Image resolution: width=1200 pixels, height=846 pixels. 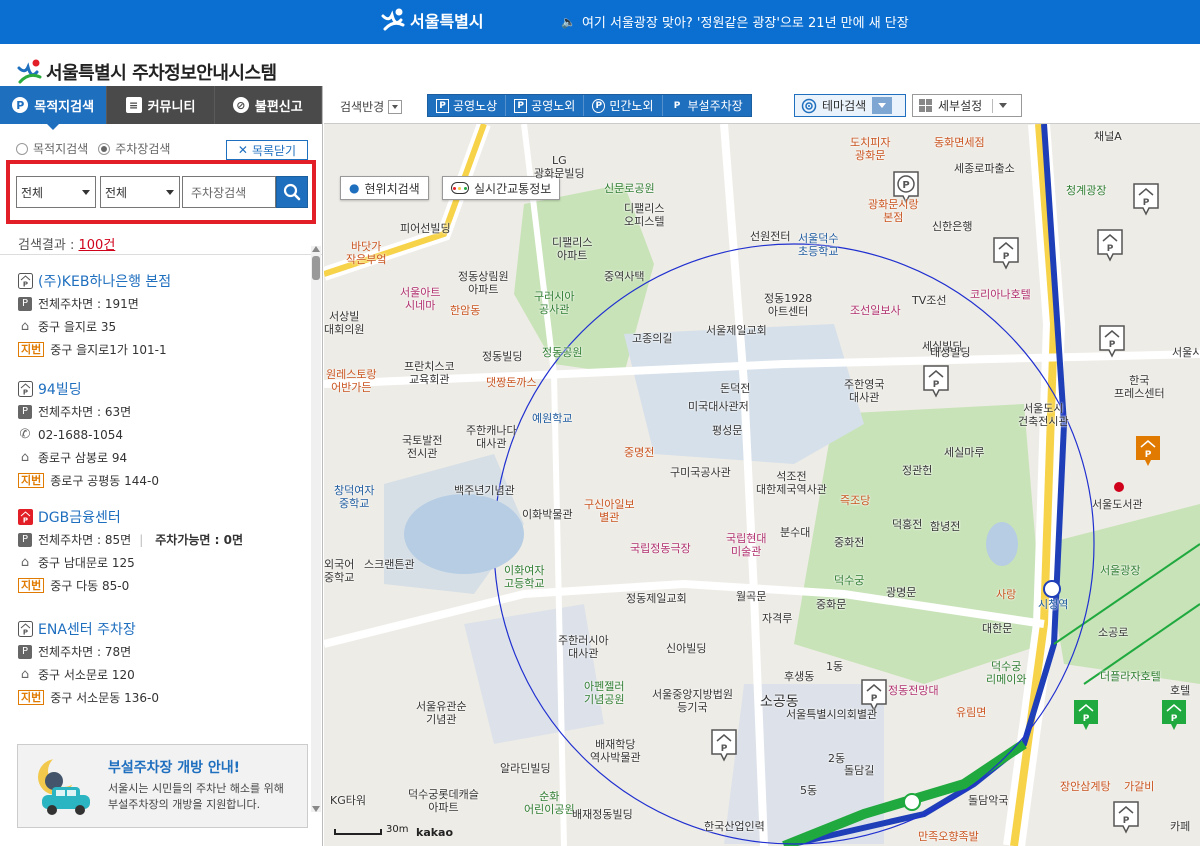 I want to click on radio-parking-search: 주차장검색, so click(x=134, y=148).